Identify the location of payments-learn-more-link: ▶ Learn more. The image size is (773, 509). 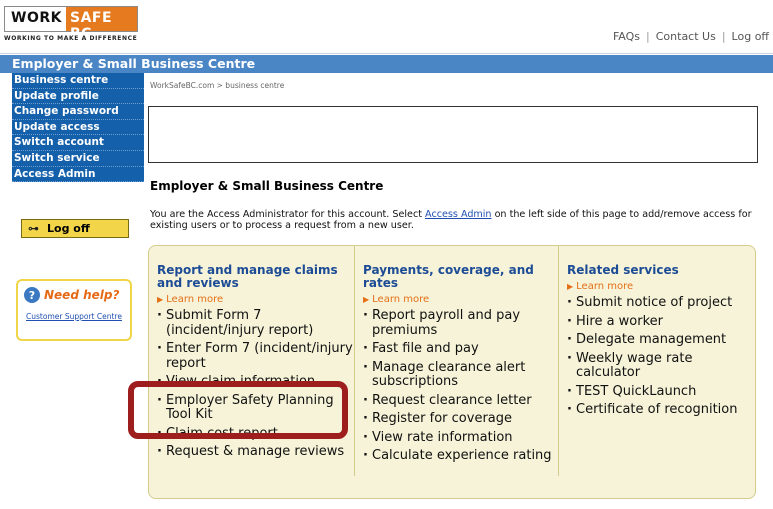
(460, 299).